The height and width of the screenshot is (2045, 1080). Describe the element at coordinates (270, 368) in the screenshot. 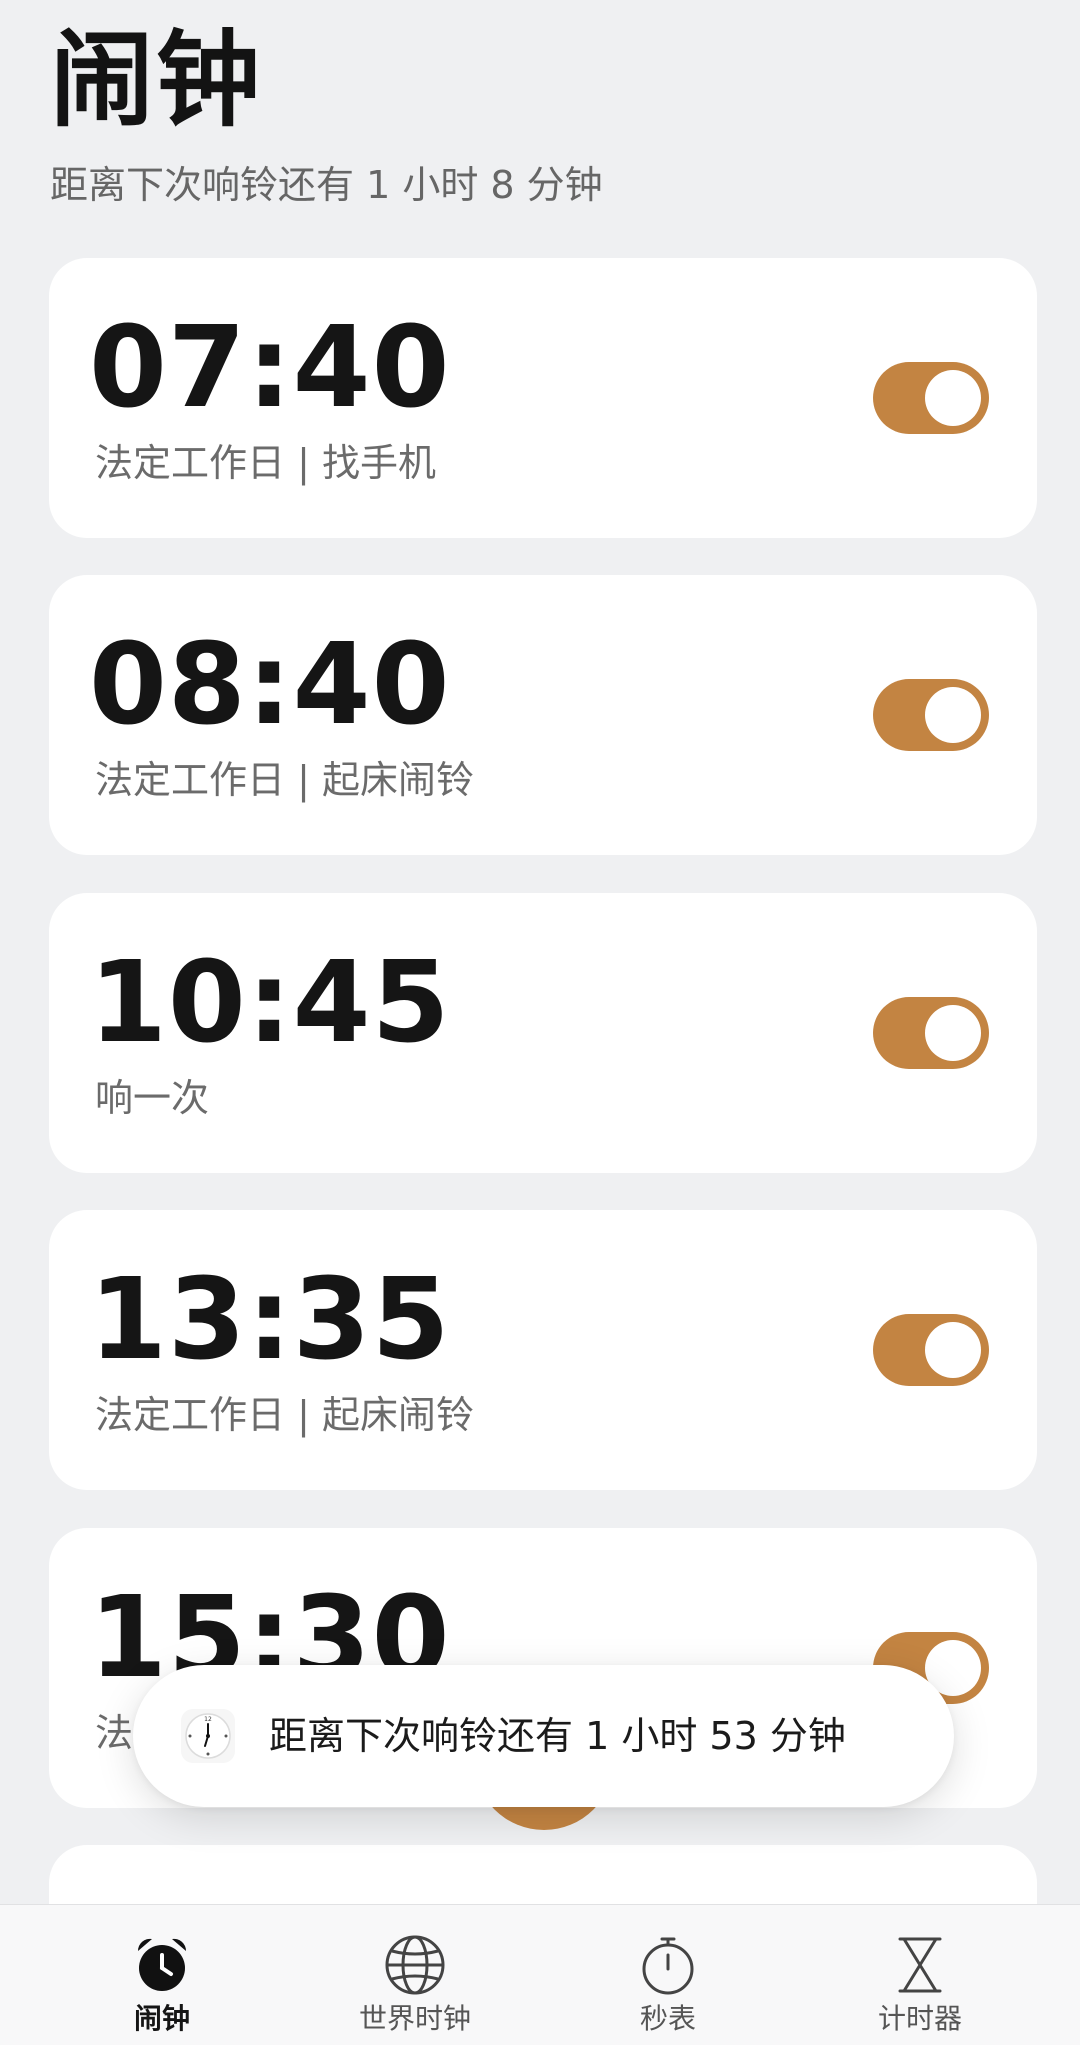

I see `alarm-time: 07:40` at that location.